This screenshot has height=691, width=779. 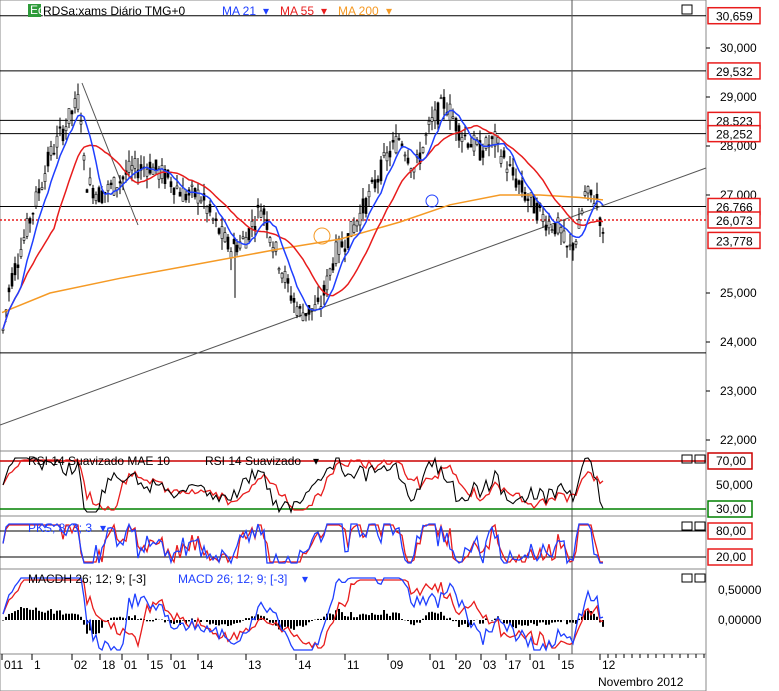 What do you see at coordinates (114, 11) in the screenshot?
I see `symbol-label: RDSa:xams Diário TMG+0` at bounding box center [114, 11].